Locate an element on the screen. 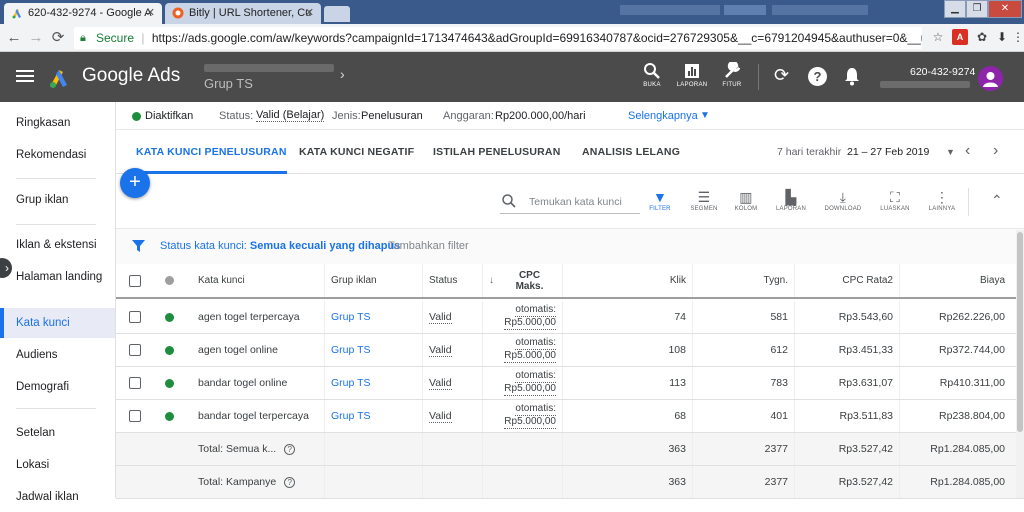 The image size is (1024, 512). report-icon: ▙ is located at coordinates (791, 197).